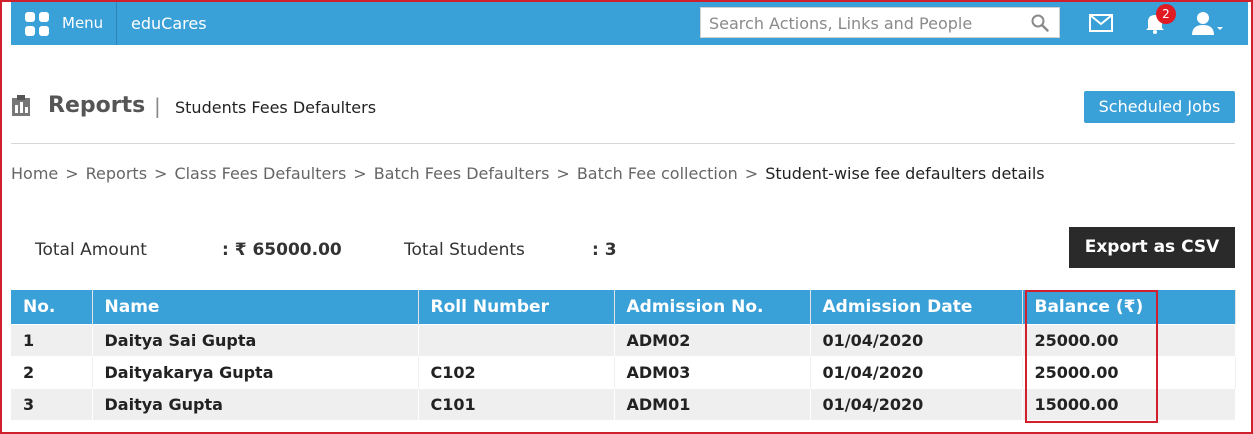 The width and height of the screenshot is (1253, 434). What do you see at coordinates (97, 105) in the screenshot?
I see `page-title: Reports` at bounding box center [97, 105].